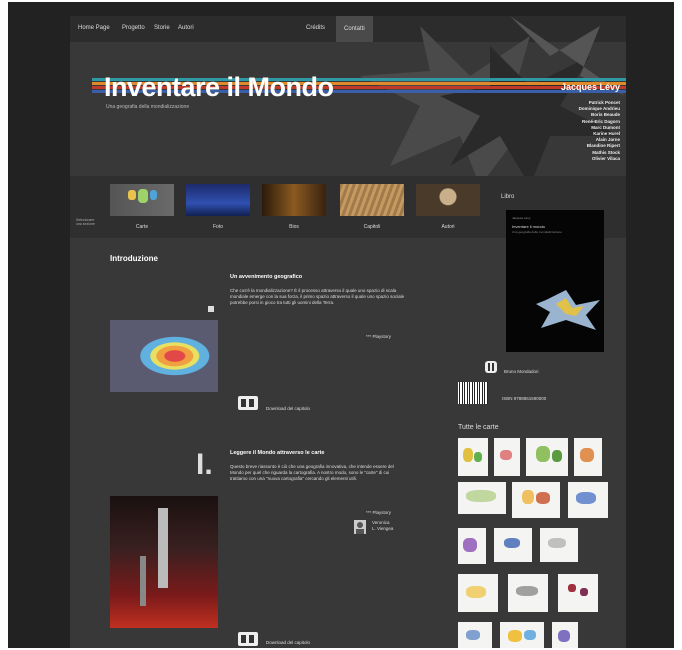  What do you see at coordinates (521, 371) in the screenshot?
I see `publisher-name: Bruno Mondadori` at bounding box center [521, 371].